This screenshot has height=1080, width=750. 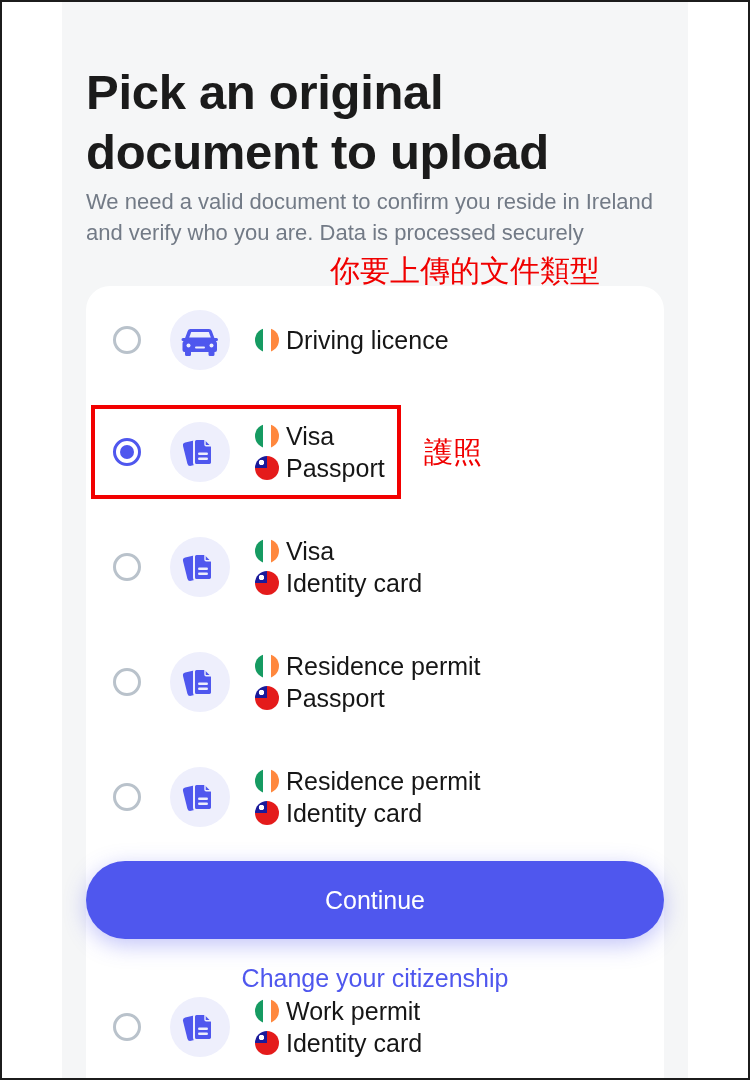 I want to click on page-description: We need a valid document to confirm you reside in Ireland and verify who you are. Data is processed securely, so click(x=370, y=217).